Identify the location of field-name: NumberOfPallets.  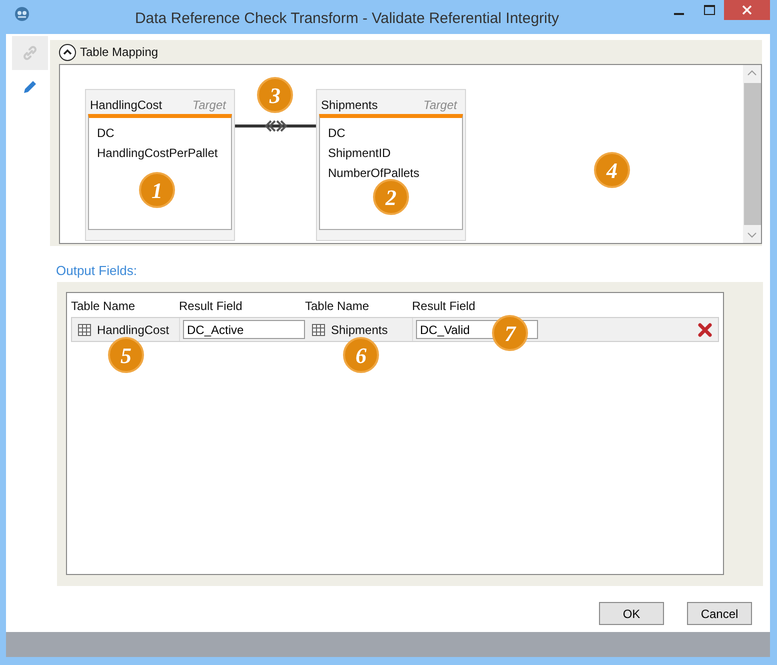
(374, 173).